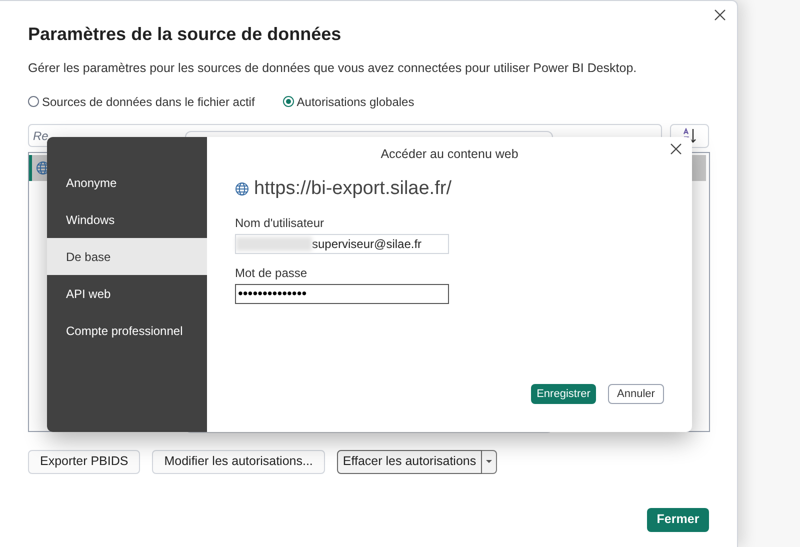 The height and width of the screenshot is (547, 800). Describe the element at coordinates (127, 182) in the screenshot. I see `auth-type-item: Anonyme` at that location.